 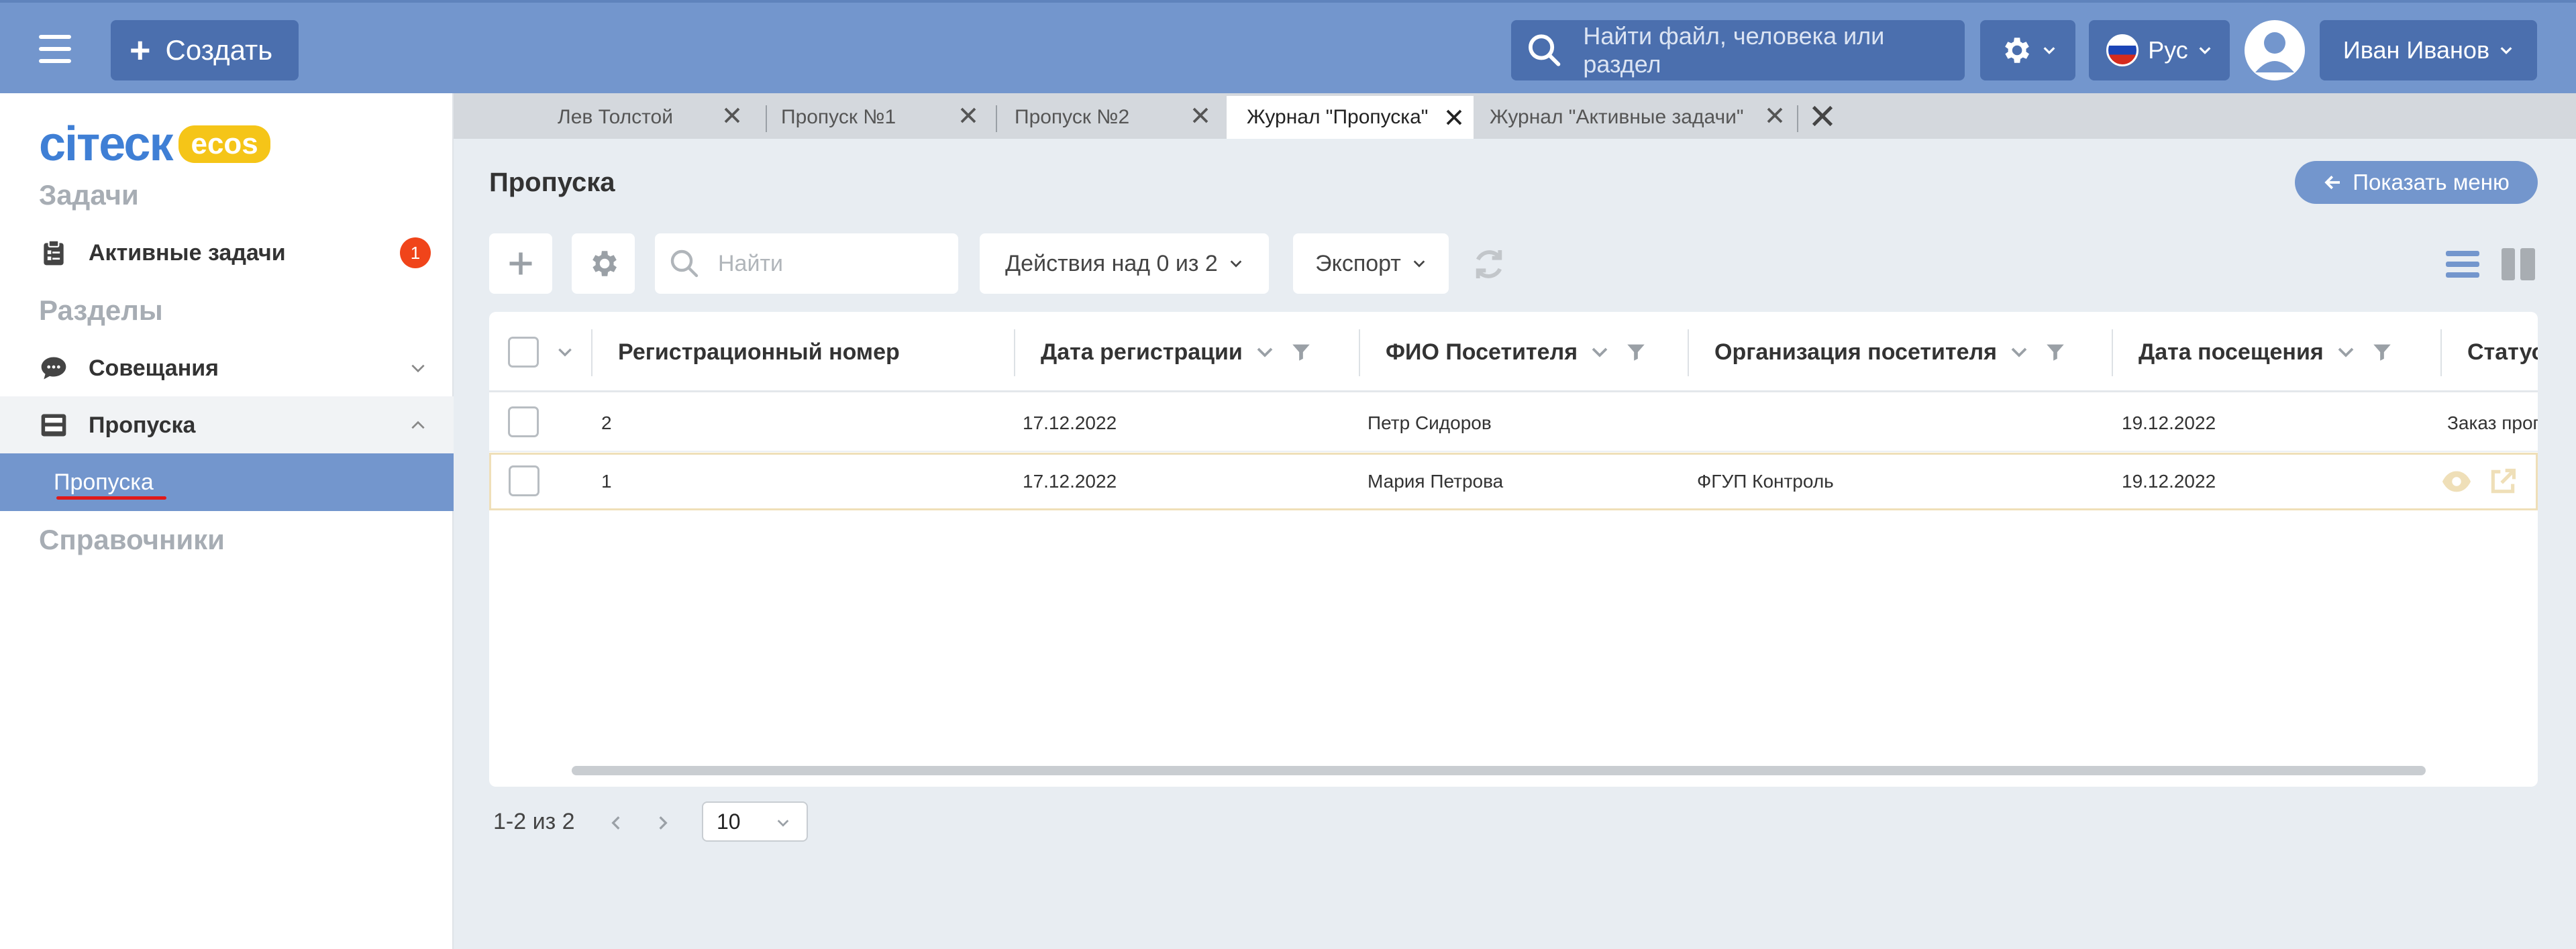 I want to click on tab-pass-2: Пропуск №2, so click(x=1112, y=117).